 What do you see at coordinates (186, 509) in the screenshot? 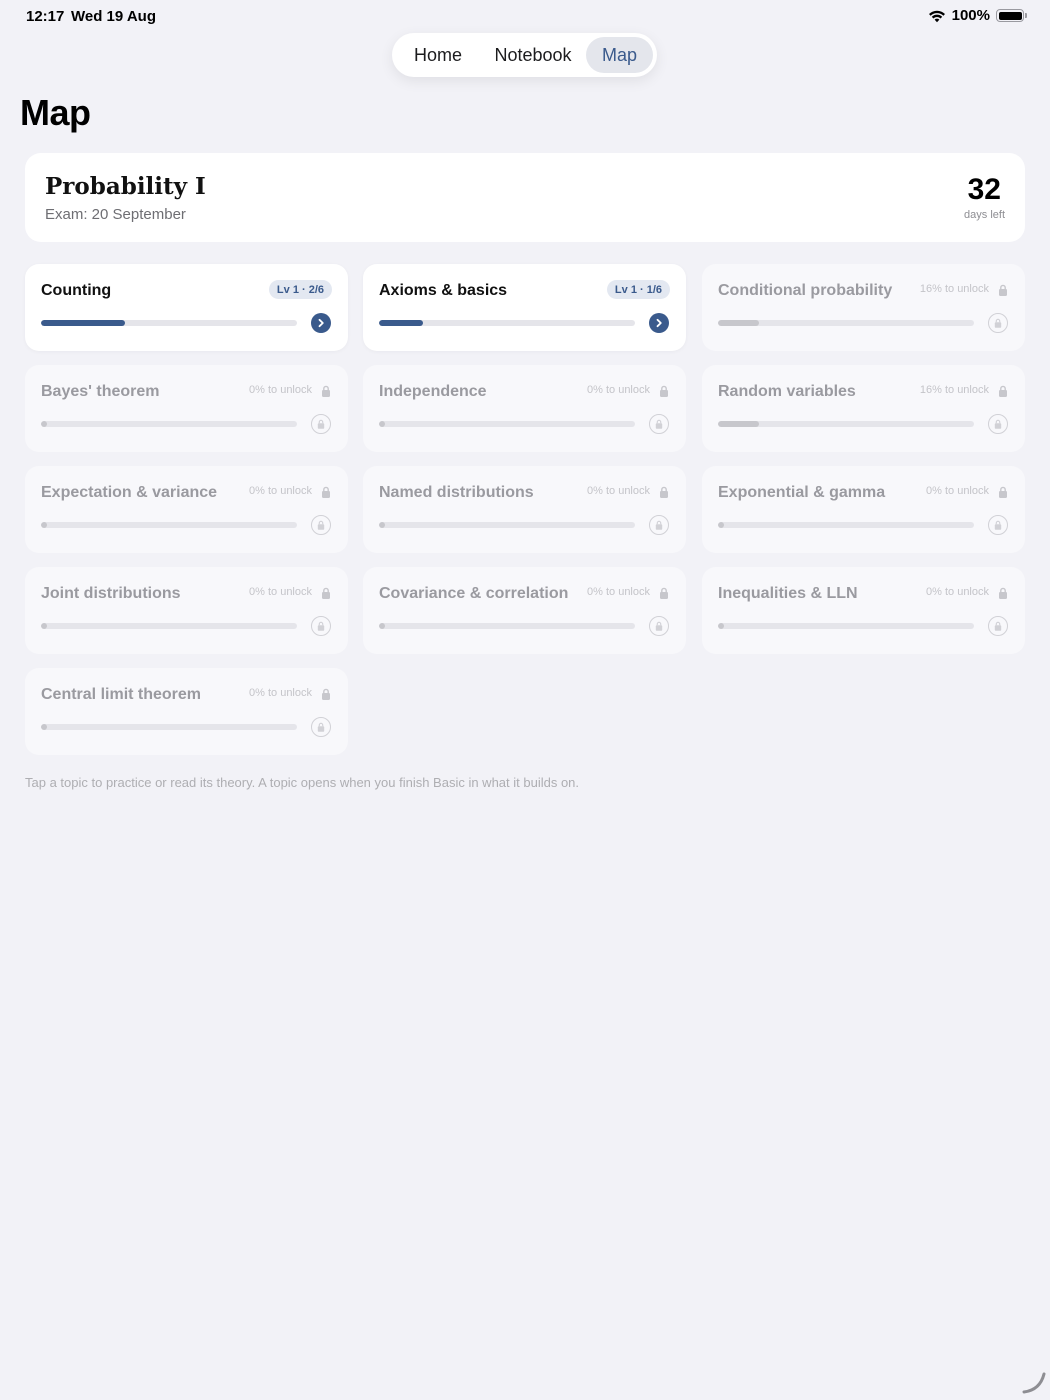
I see `topic-tile-expectation-variance: Expectation & variance 0% to unlock` at bounding box center [186, 509].